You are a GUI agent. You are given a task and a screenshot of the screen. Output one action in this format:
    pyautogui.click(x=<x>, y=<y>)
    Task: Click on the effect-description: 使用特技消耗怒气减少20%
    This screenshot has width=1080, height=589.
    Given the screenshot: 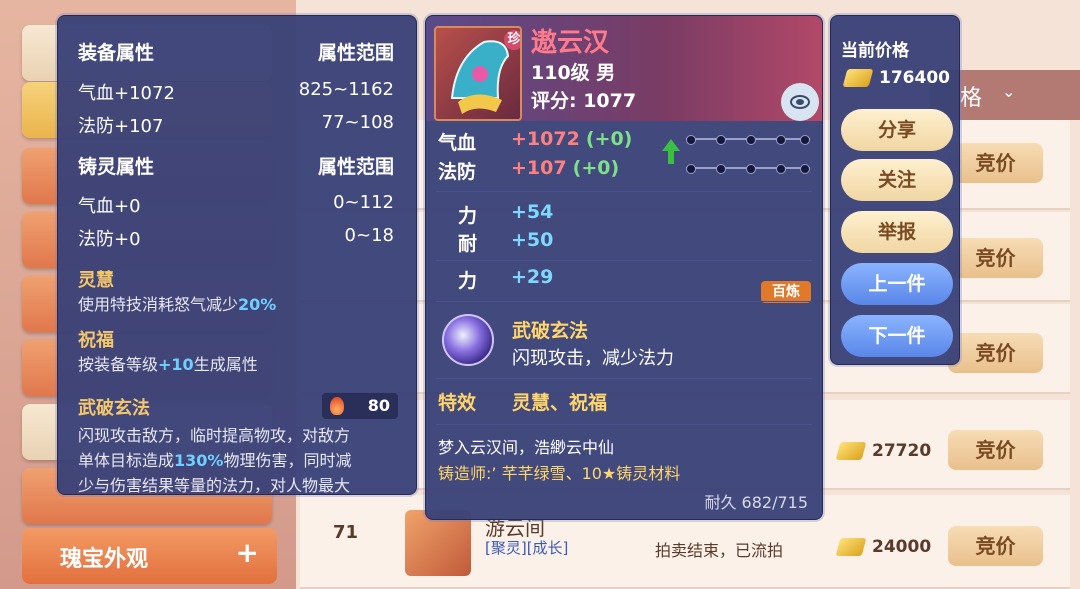 What is the action you would take?
    pyautogui.click(x=177, y=304)
    